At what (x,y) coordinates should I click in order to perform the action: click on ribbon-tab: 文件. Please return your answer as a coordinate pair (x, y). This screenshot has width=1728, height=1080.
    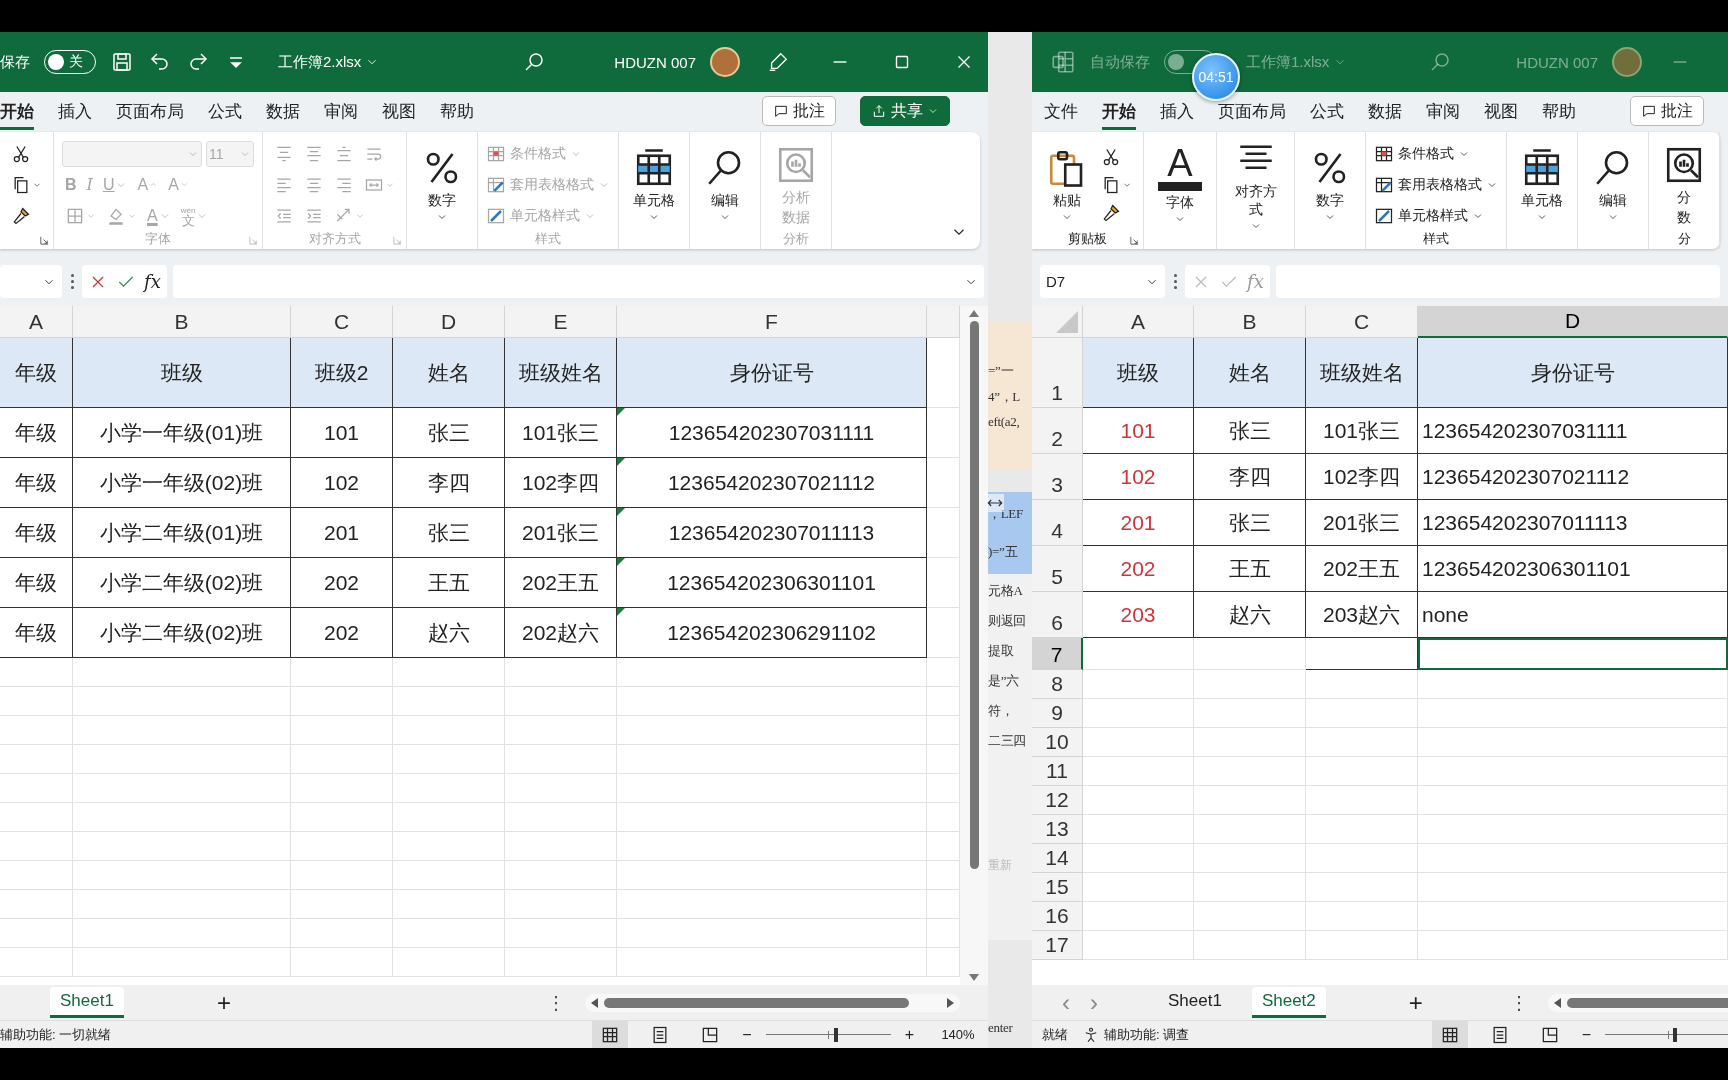
    Looking at the image, I should click on (1061, 111).